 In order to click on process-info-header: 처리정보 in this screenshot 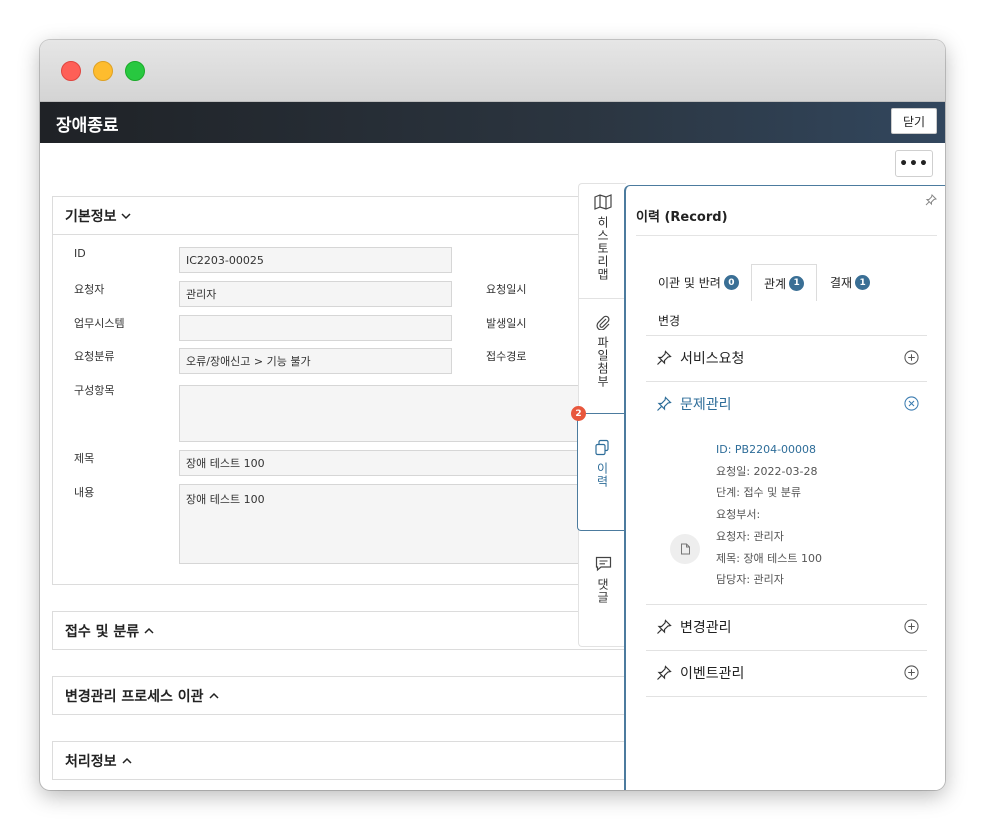, I will do `click(352, 761)`.